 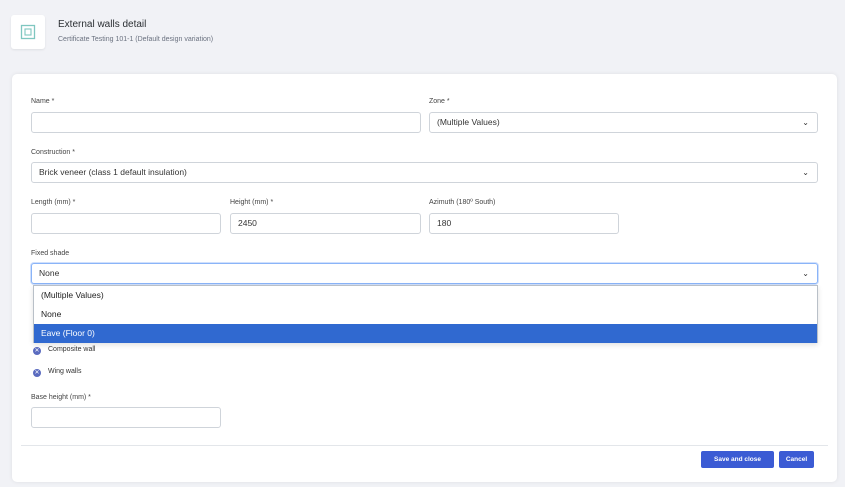 What do you see at coordinates (126, 223) in the screenshot?
I see `length-input` at bounding box center [126, 223].